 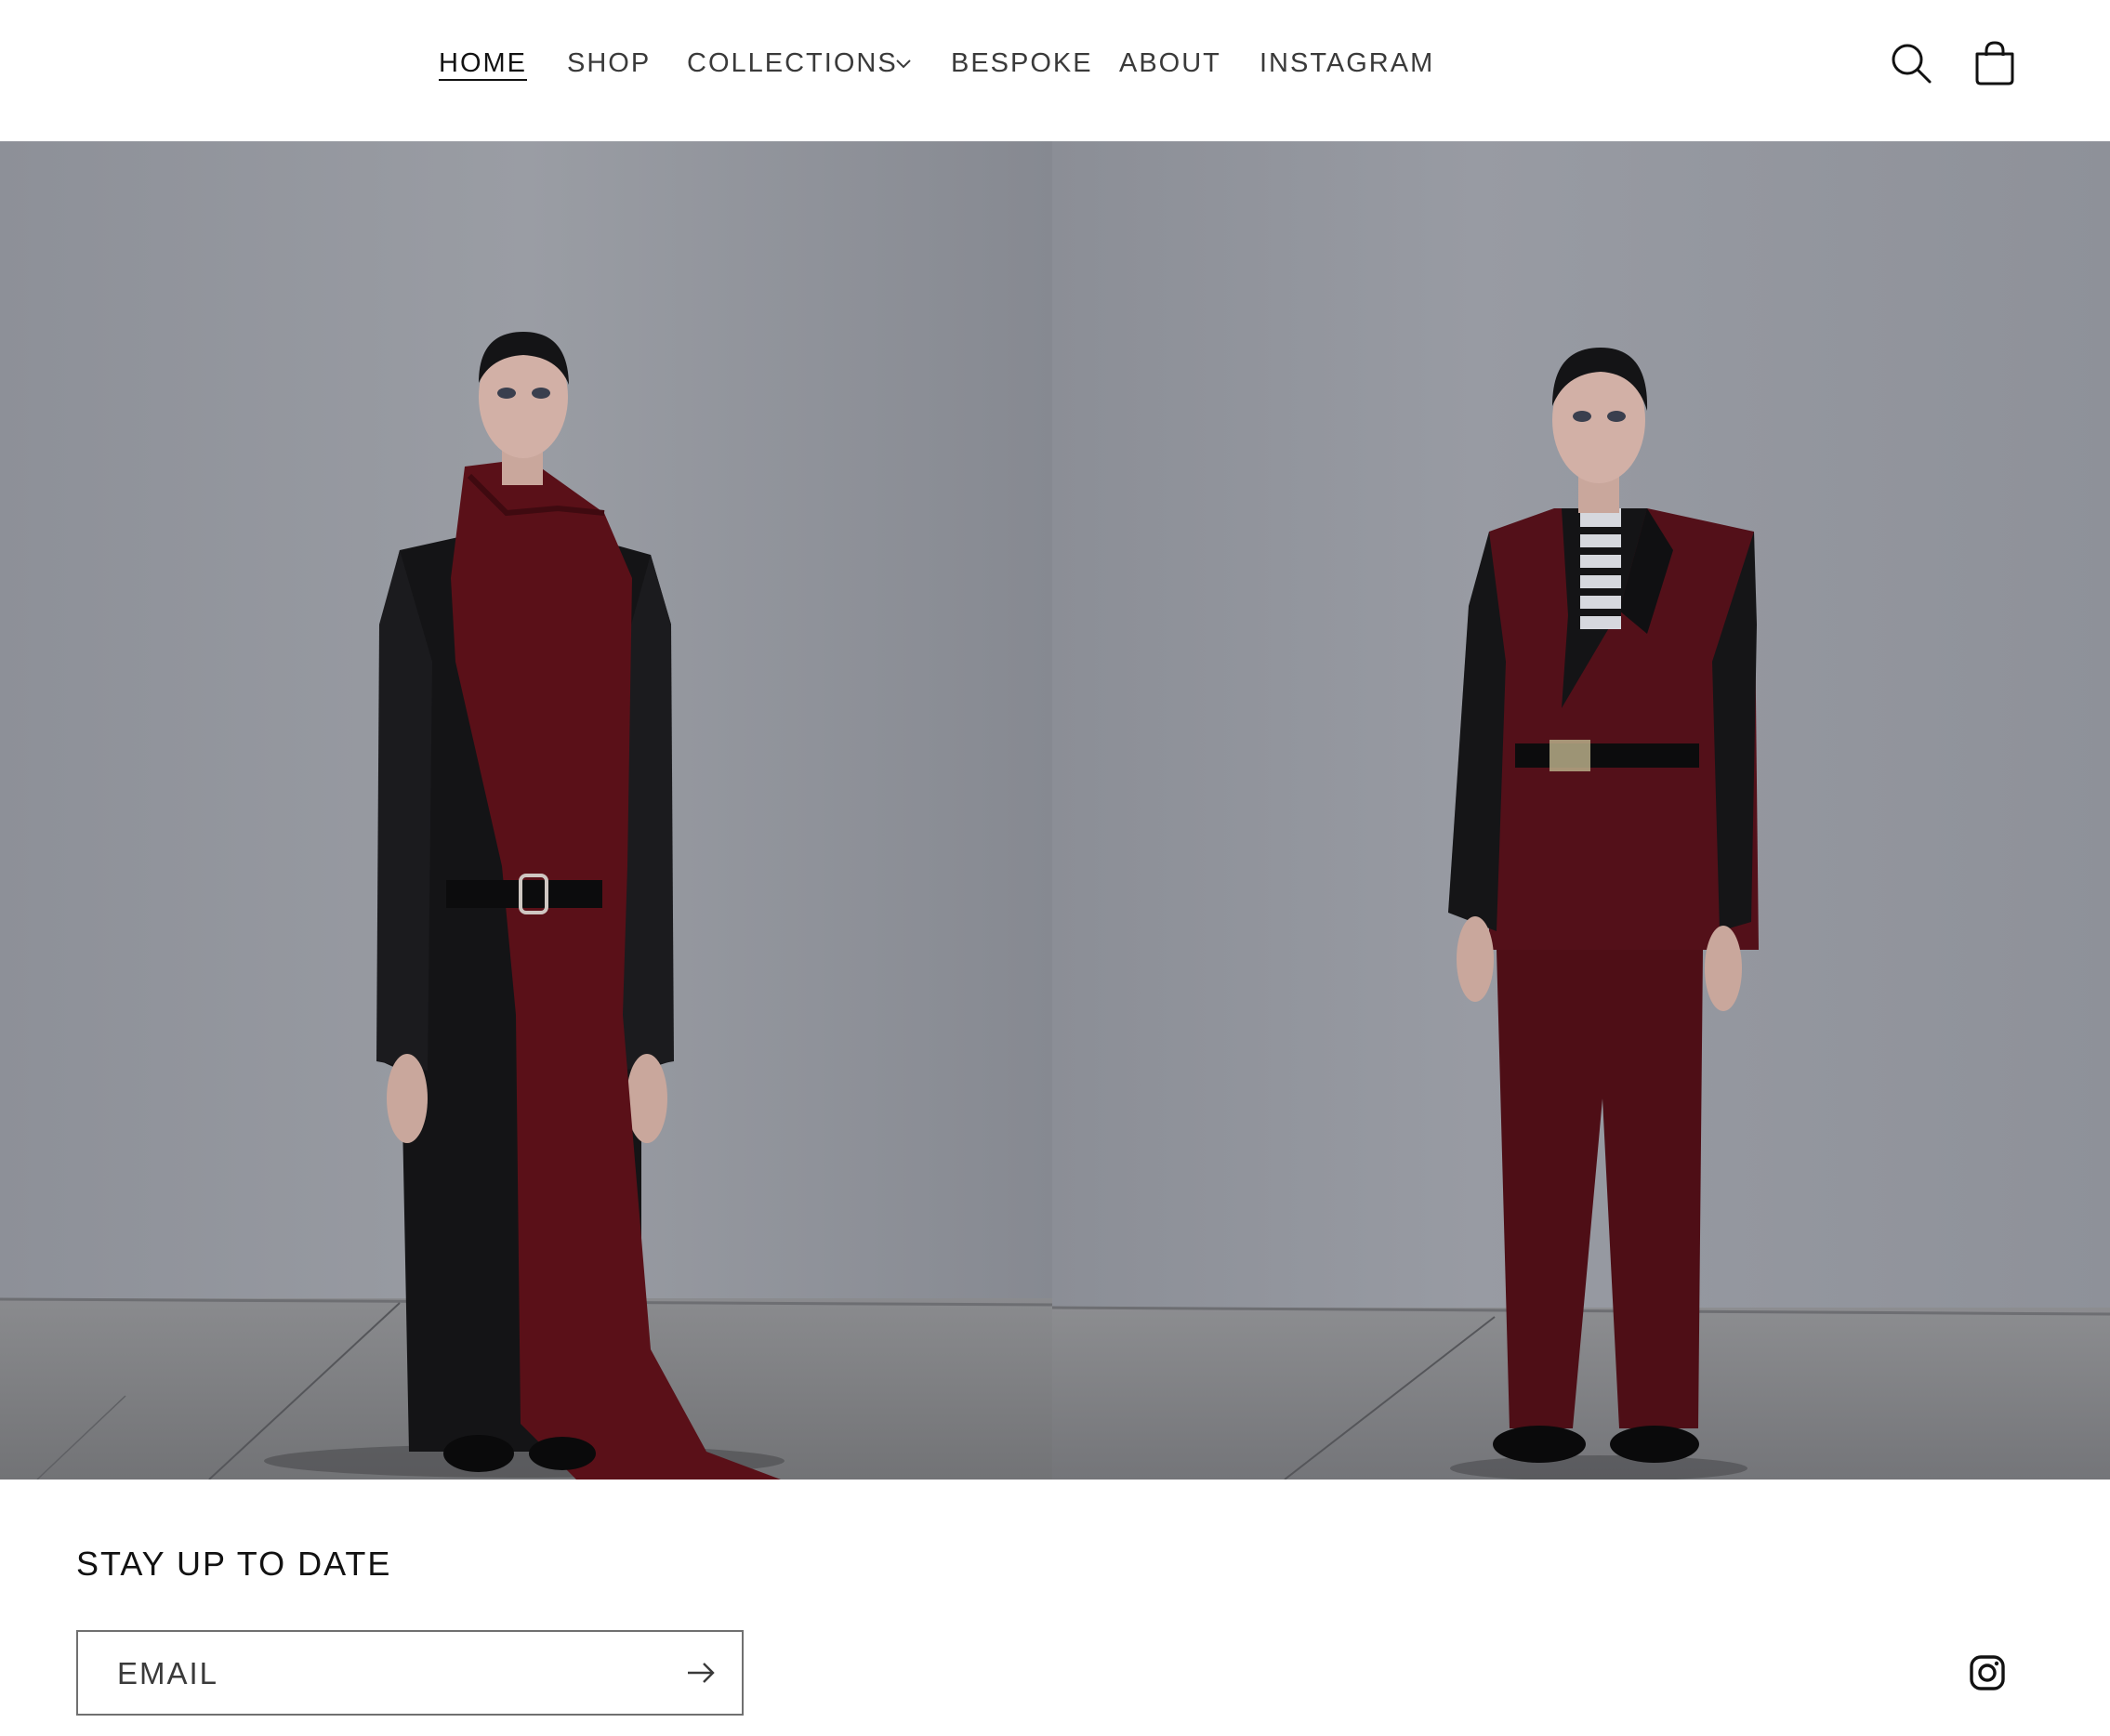 What do you see at coordinates (1055, 1608) in the screenshot?
I see `site-footer: STAY UP TO DATE` at bounding box center [1055, 1608].